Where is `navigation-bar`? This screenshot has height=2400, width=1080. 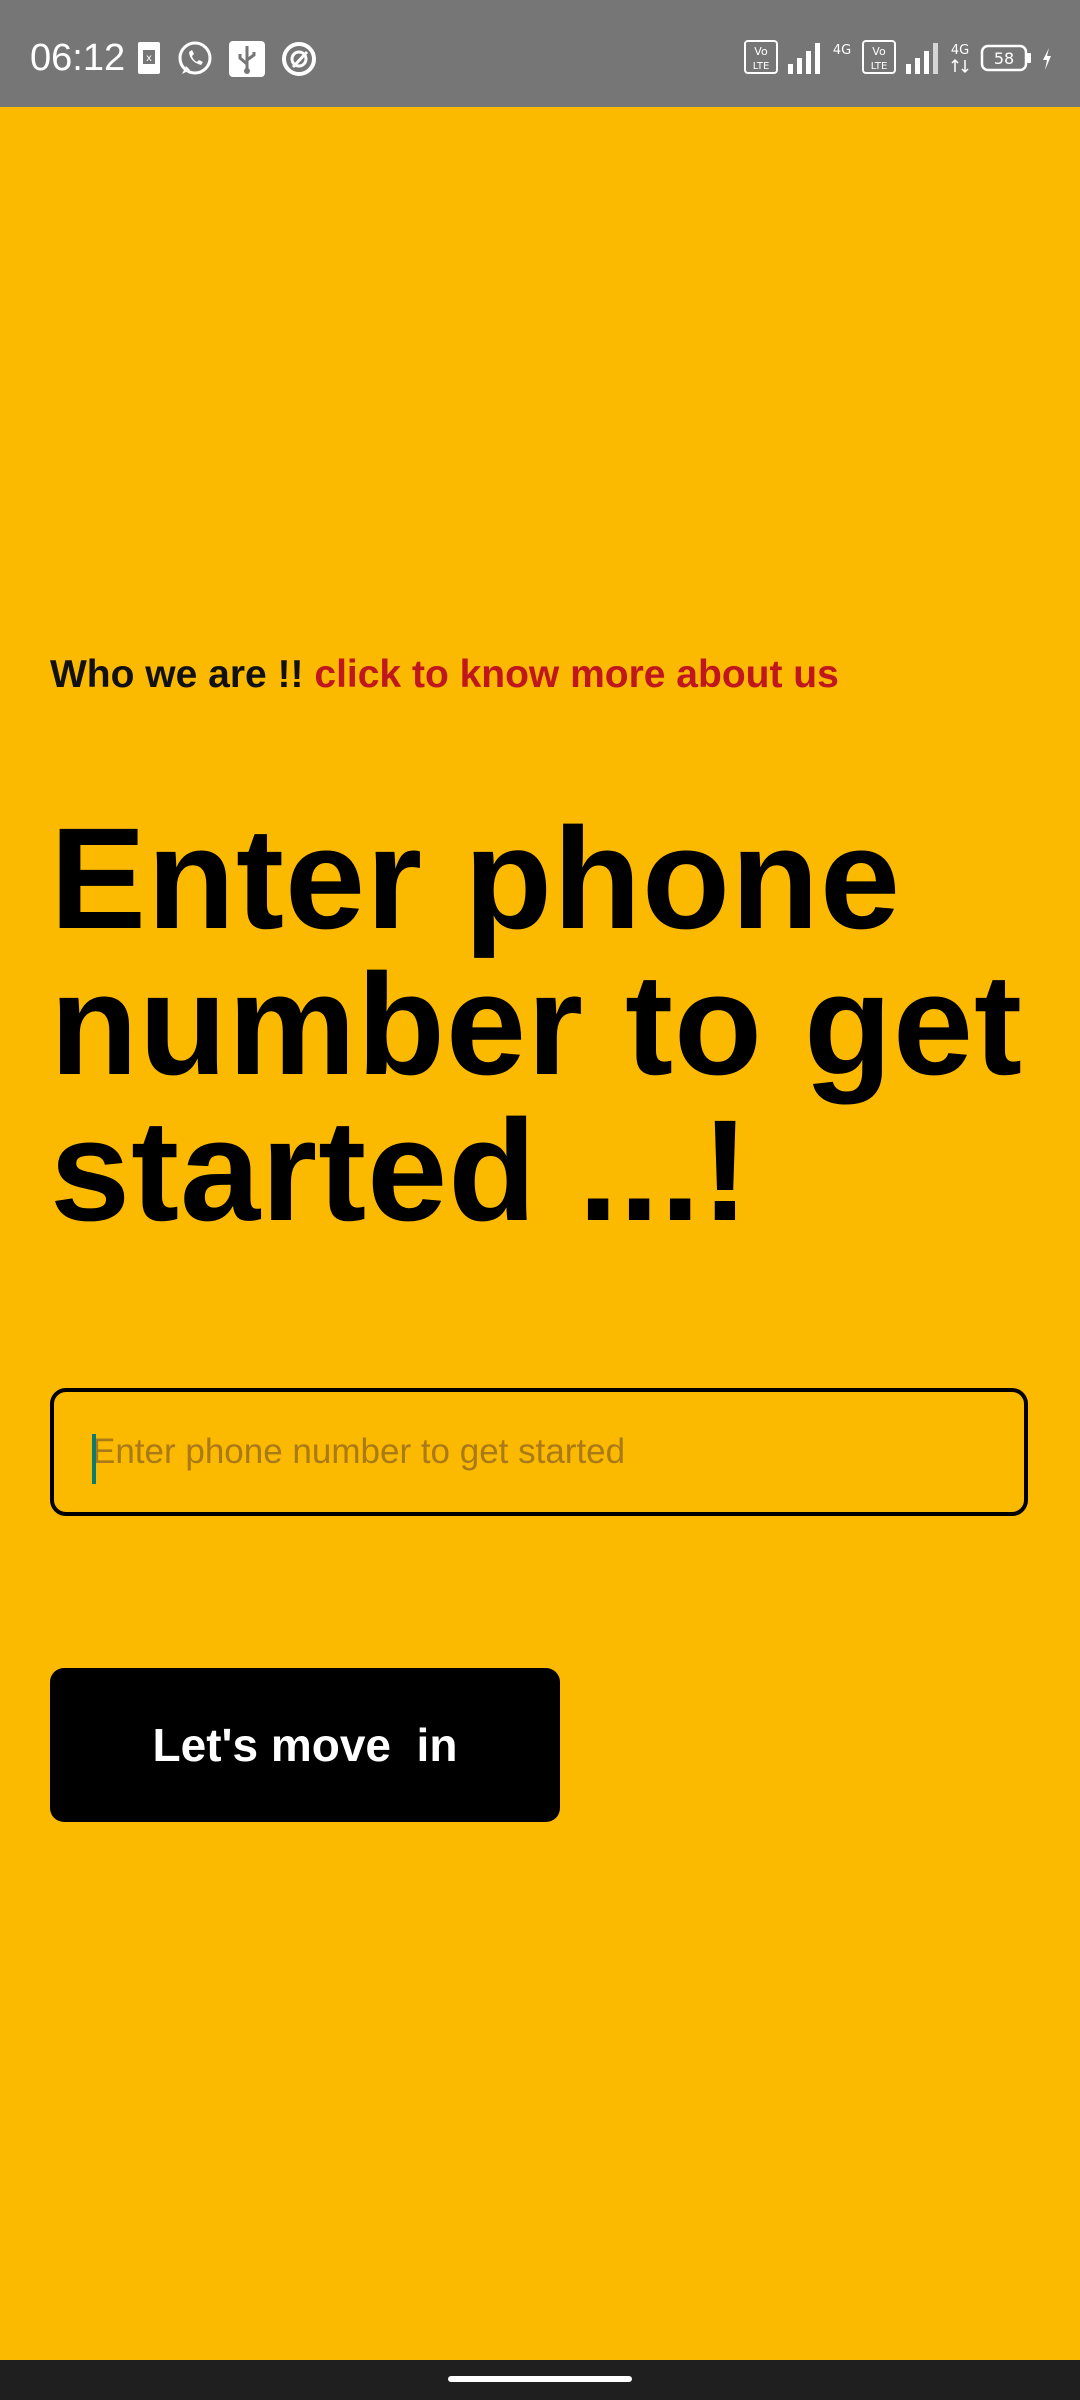
navigation-bar is located at coordinates (540, 2380).